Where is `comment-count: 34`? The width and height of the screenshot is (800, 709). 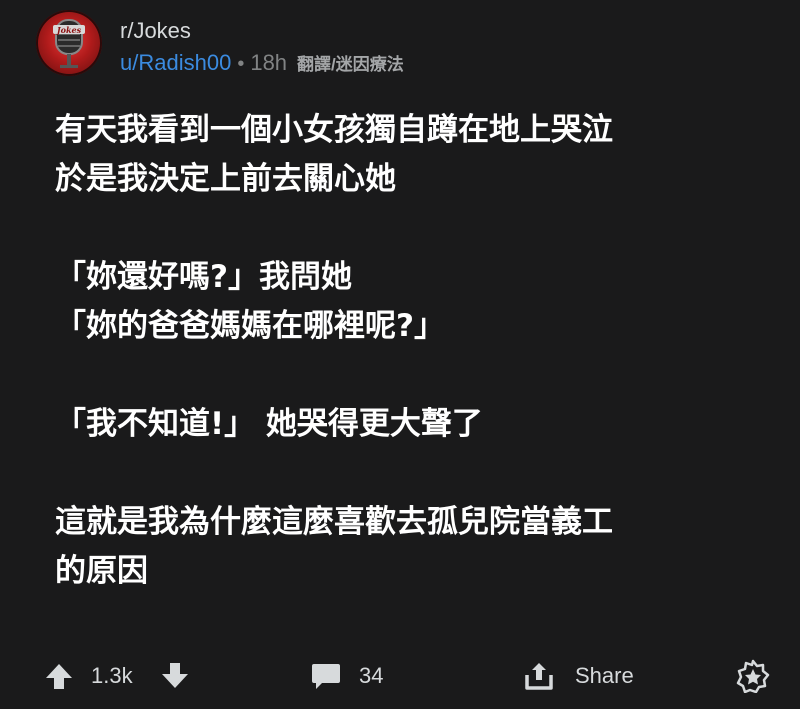
comment-count: 34 is located at coordinates (371, 675).